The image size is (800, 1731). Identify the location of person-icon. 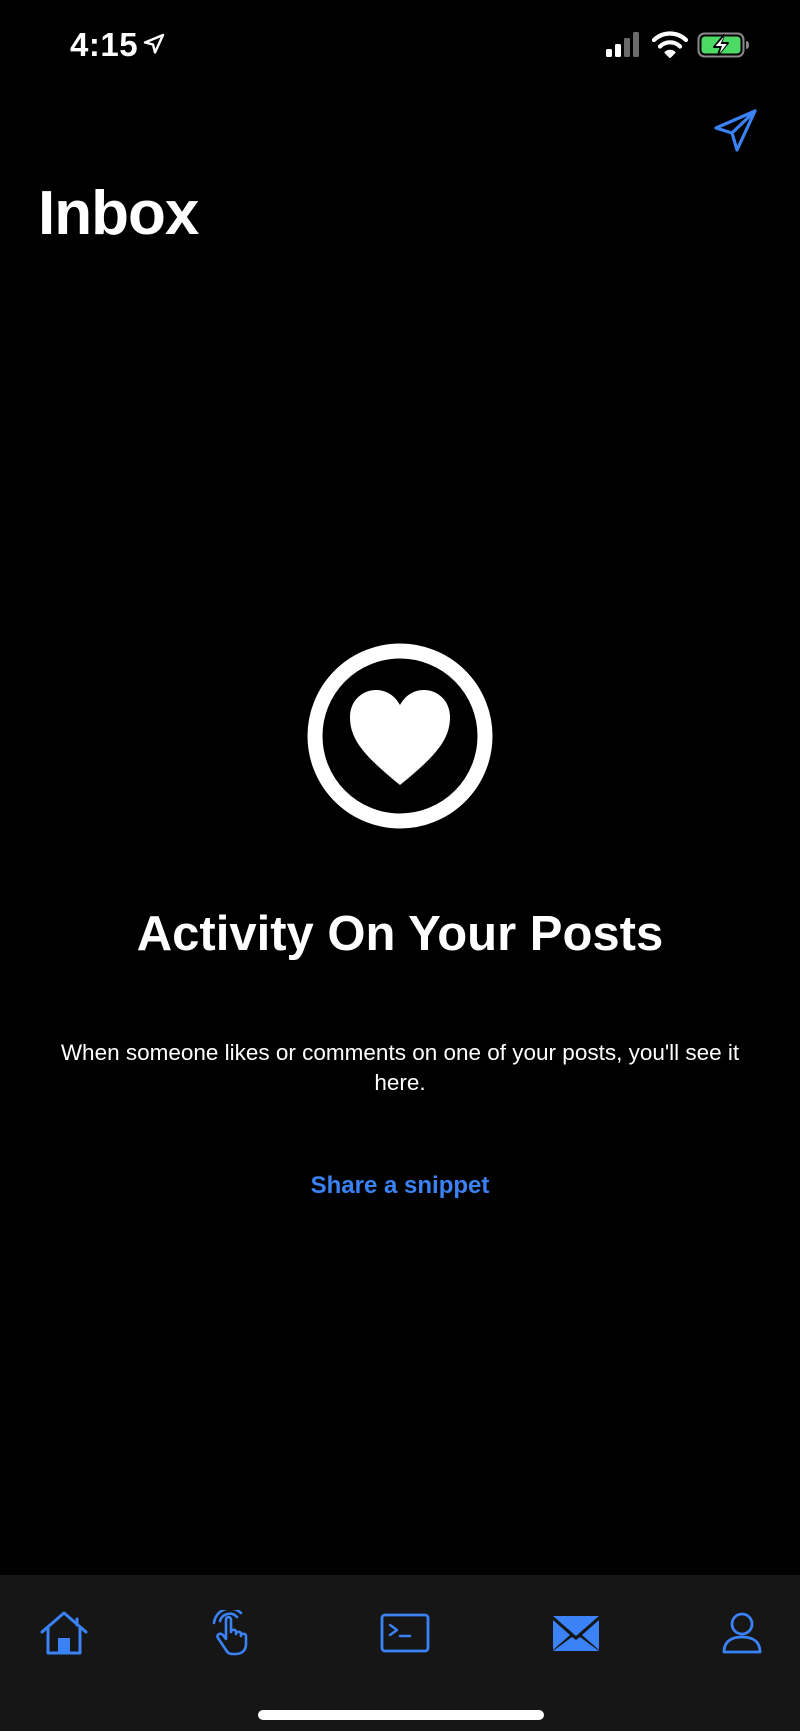
(742, 1633).